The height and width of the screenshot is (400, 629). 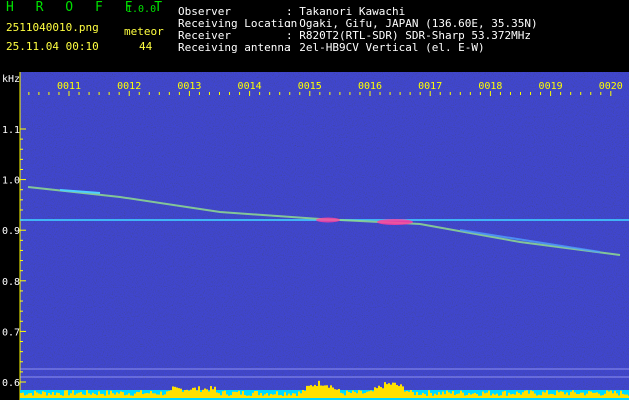 What do you see at coordinates (11, 79) in the screenshot?
I see `y-unit-label: kHz` at bounding box center [11, 79].